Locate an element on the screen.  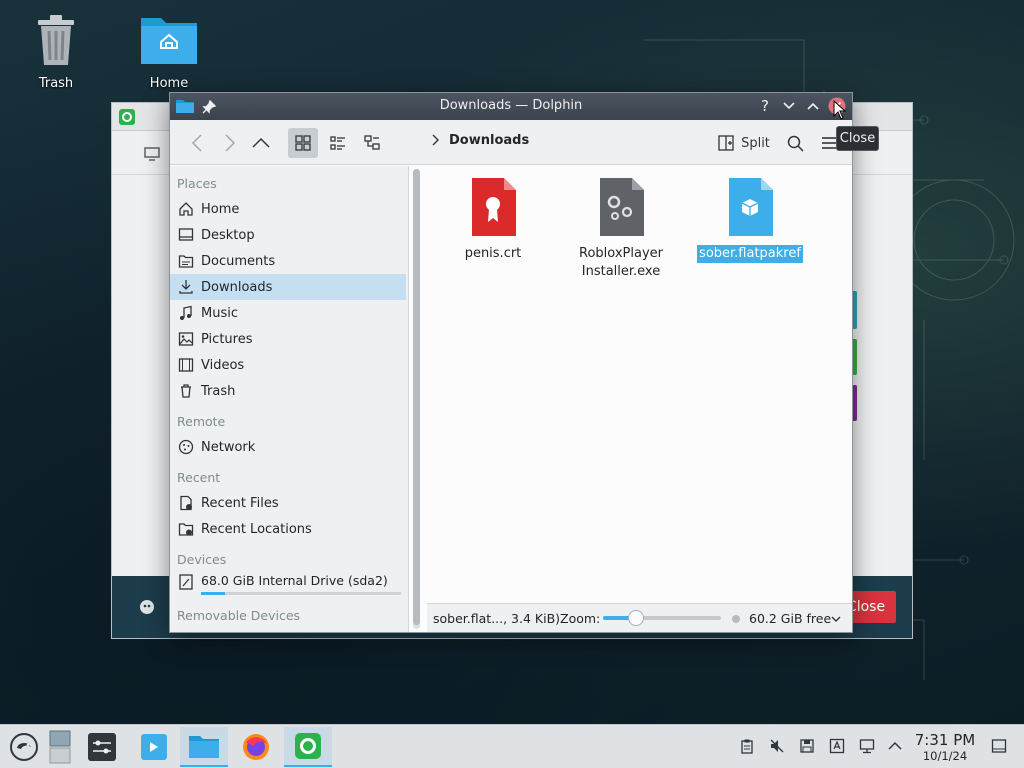
desktop-home: Home is located at coordinates (169, 51).